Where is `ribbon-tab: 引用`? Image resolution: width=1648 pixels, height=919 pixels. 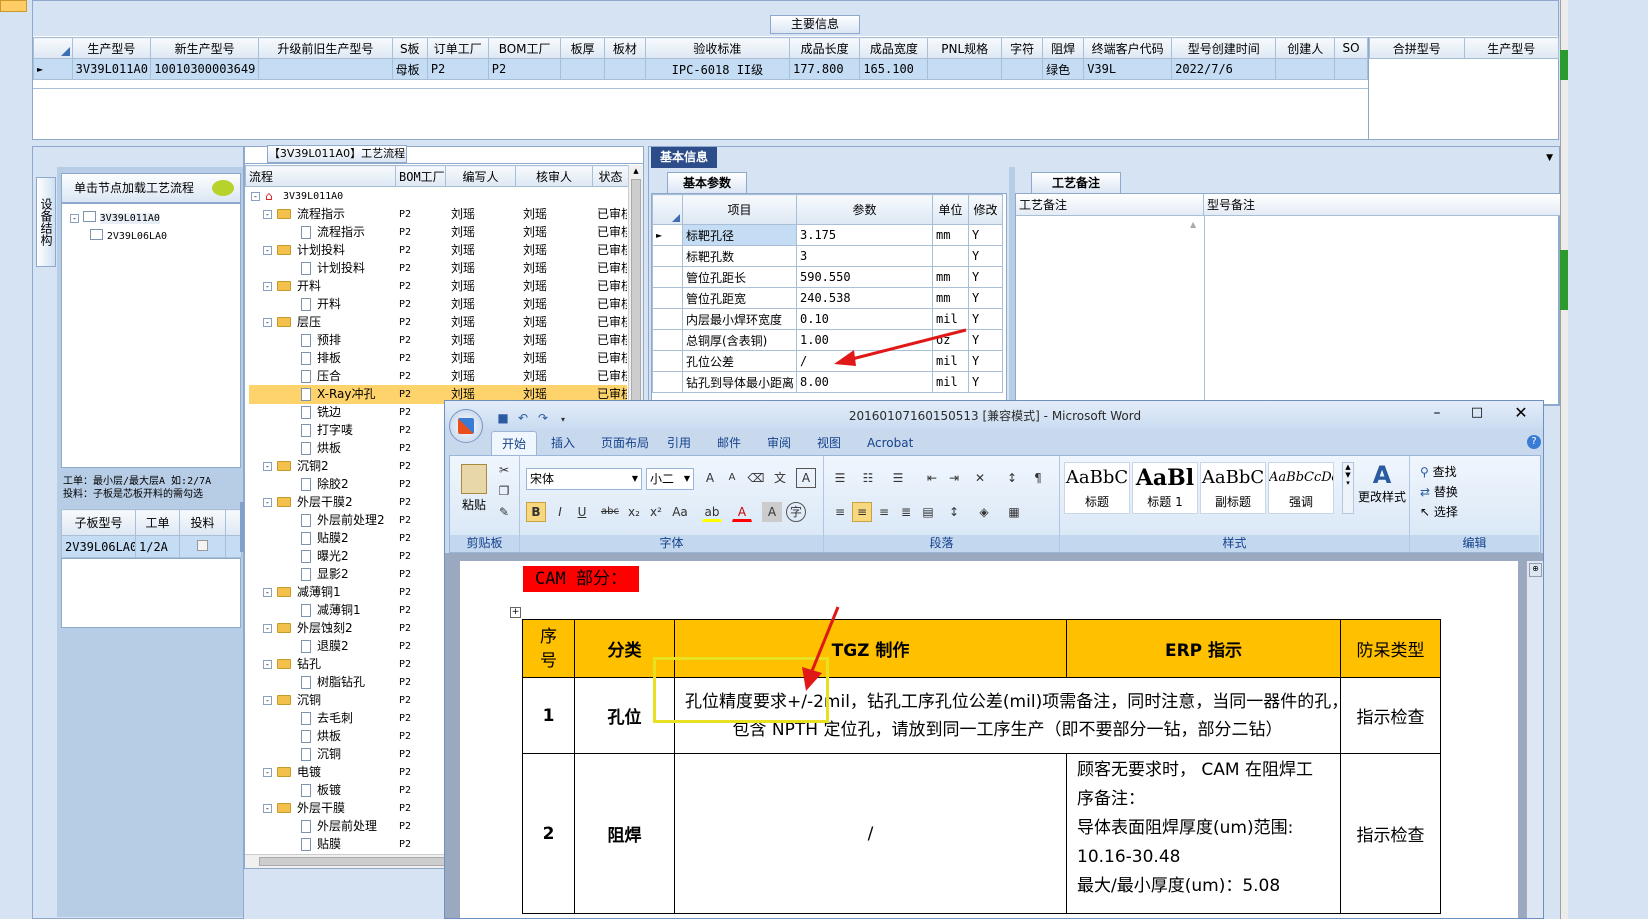
ribbon-tab: 引用 is located at coordinates (679, 443).